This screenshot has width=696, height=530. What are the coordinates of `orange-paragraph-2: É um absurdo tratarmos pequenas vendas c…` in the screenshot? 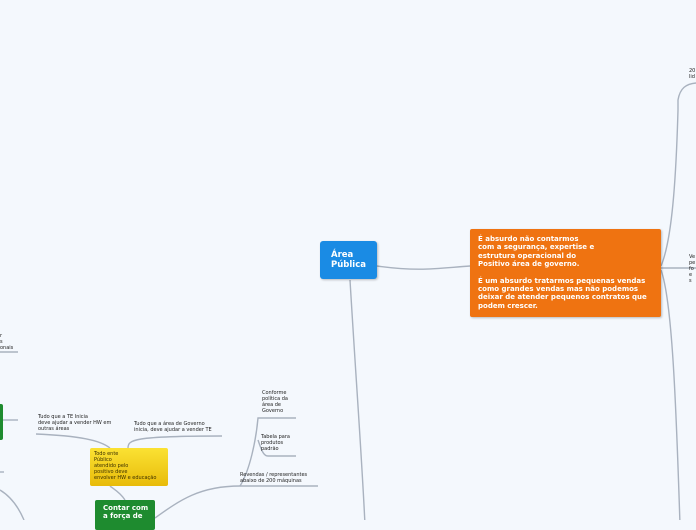 It's located at (562, 293).